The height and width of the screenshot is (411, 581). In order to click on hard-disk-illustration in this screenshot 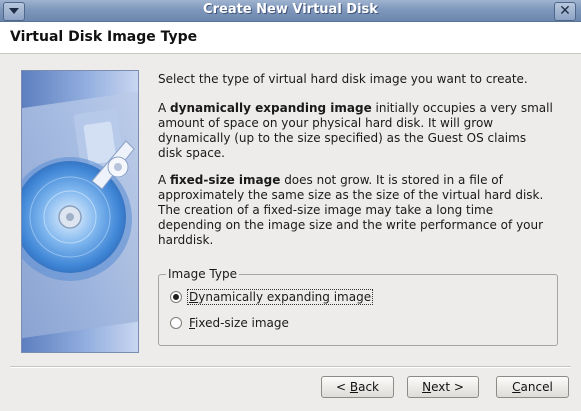, I will do `click(80, 211)`.